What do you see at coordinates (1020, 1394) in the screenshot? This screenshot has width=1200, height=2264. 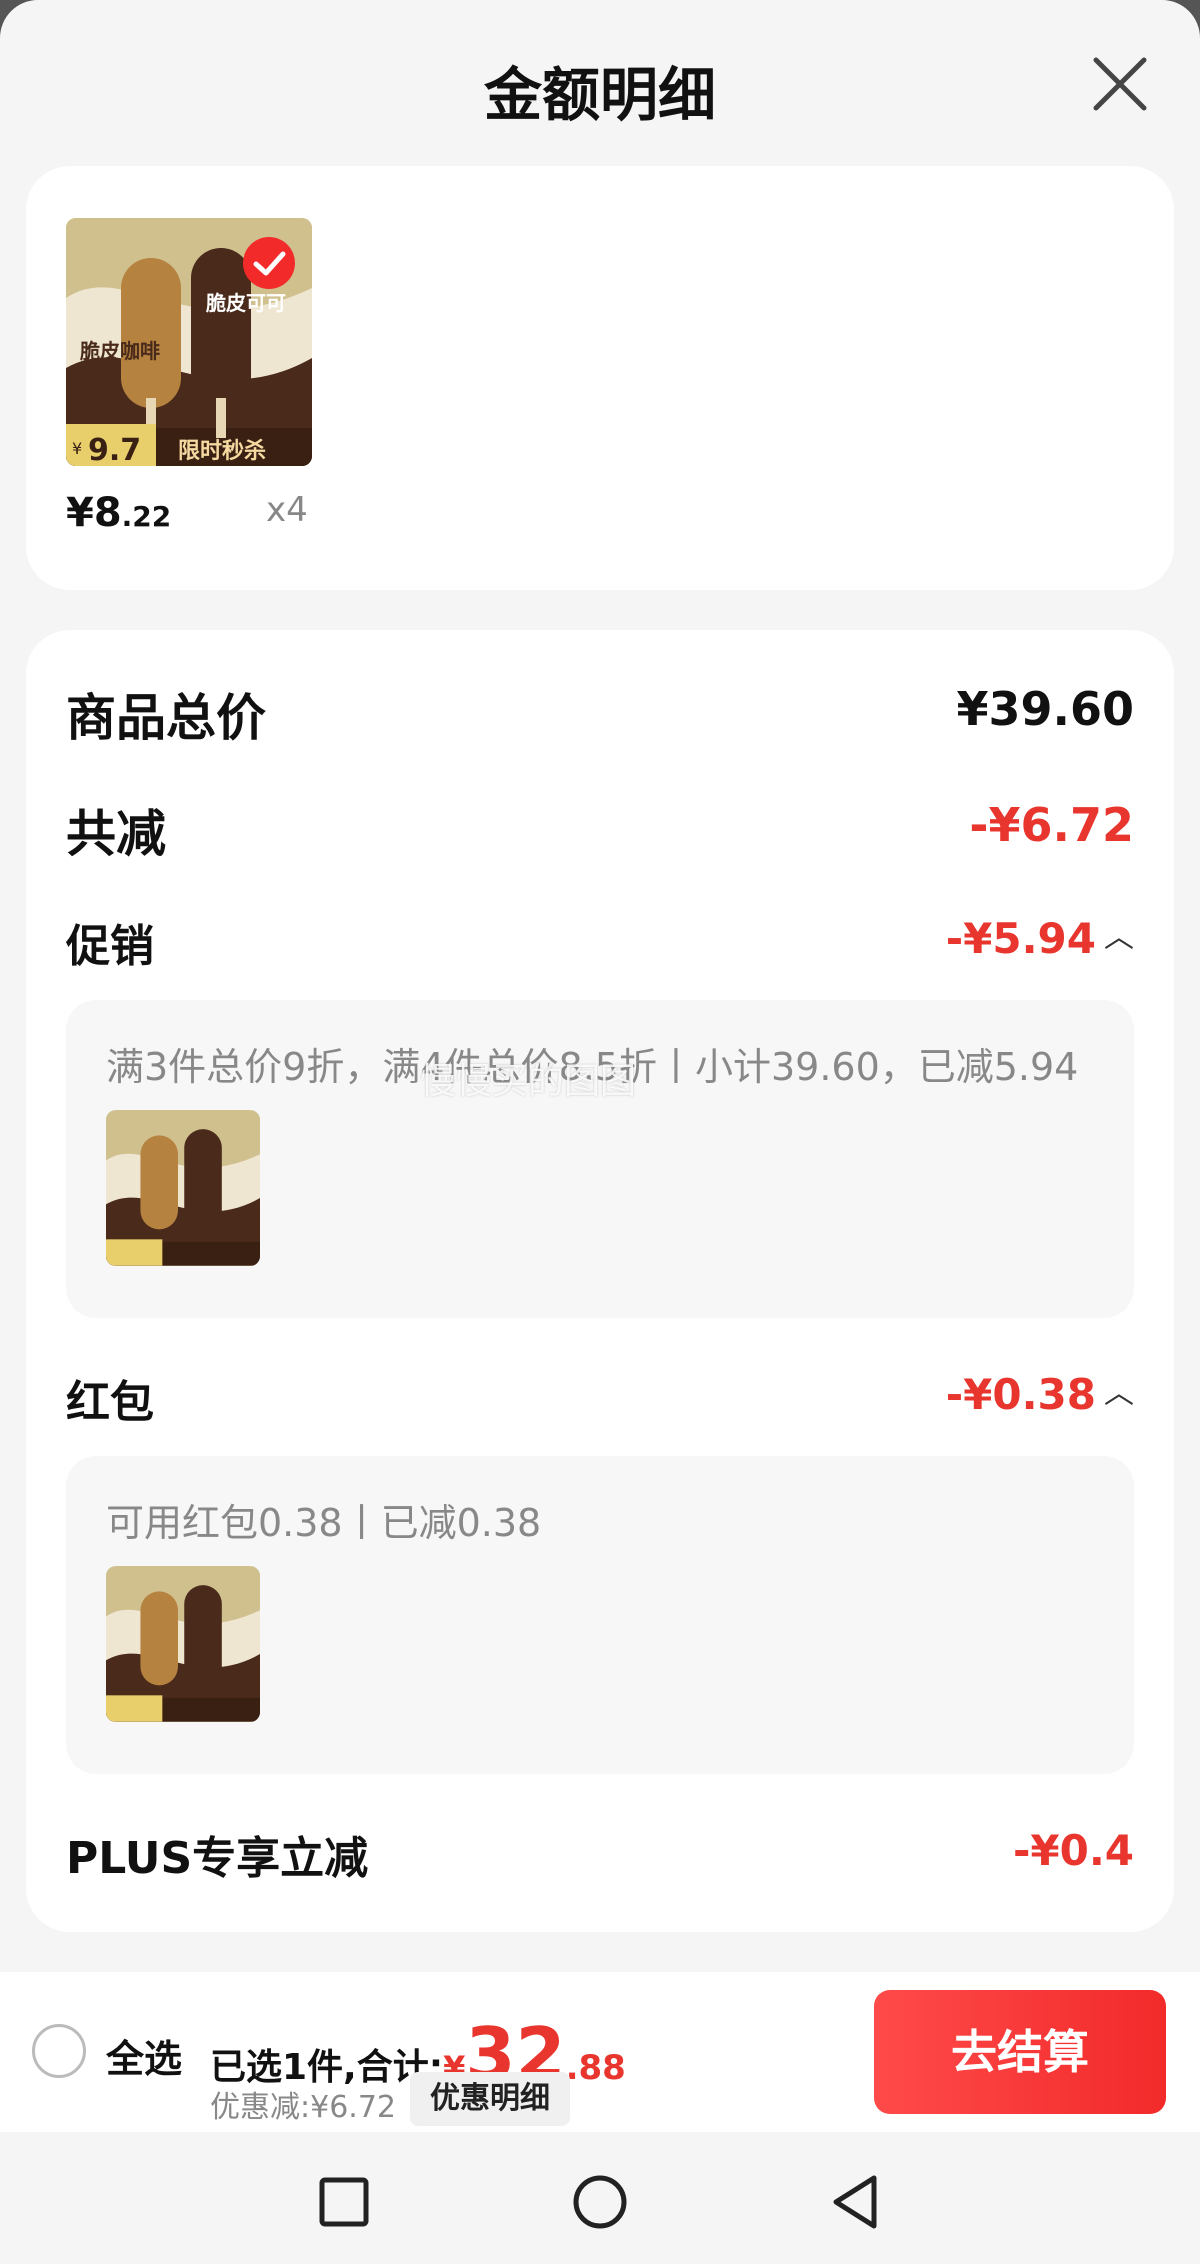 I see `redpacket-value: -¥0.38` at bounding box center [1020, 1394].